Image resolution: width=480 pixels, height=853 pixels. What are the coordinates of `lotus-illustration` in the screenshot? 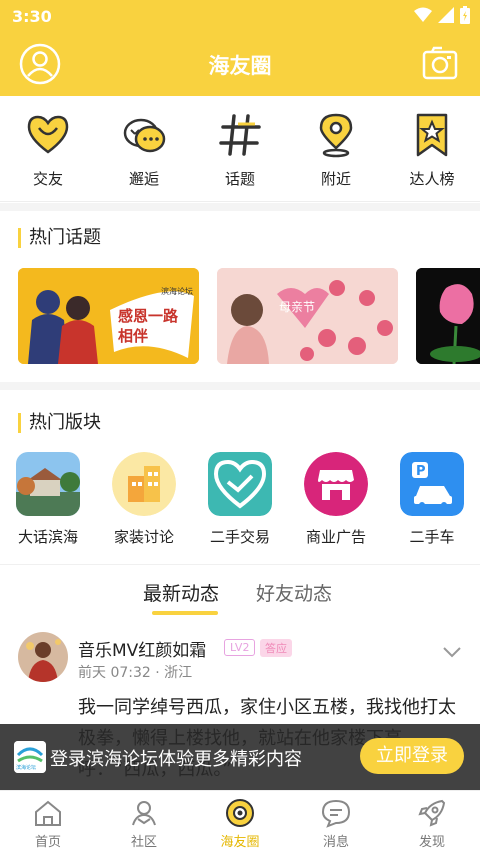 It's located at (448, 316).